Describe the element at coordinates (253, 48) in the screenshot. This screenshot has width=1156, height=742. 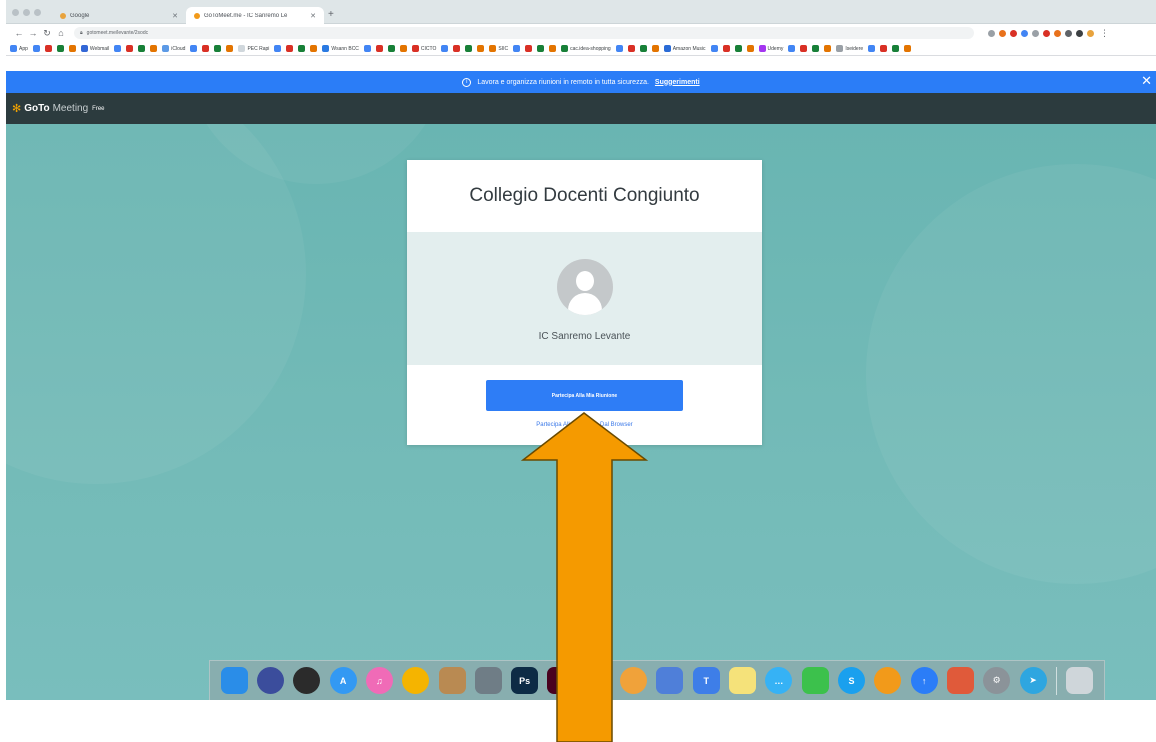
I see `bookmark-item: PEC Rapi` at that location.